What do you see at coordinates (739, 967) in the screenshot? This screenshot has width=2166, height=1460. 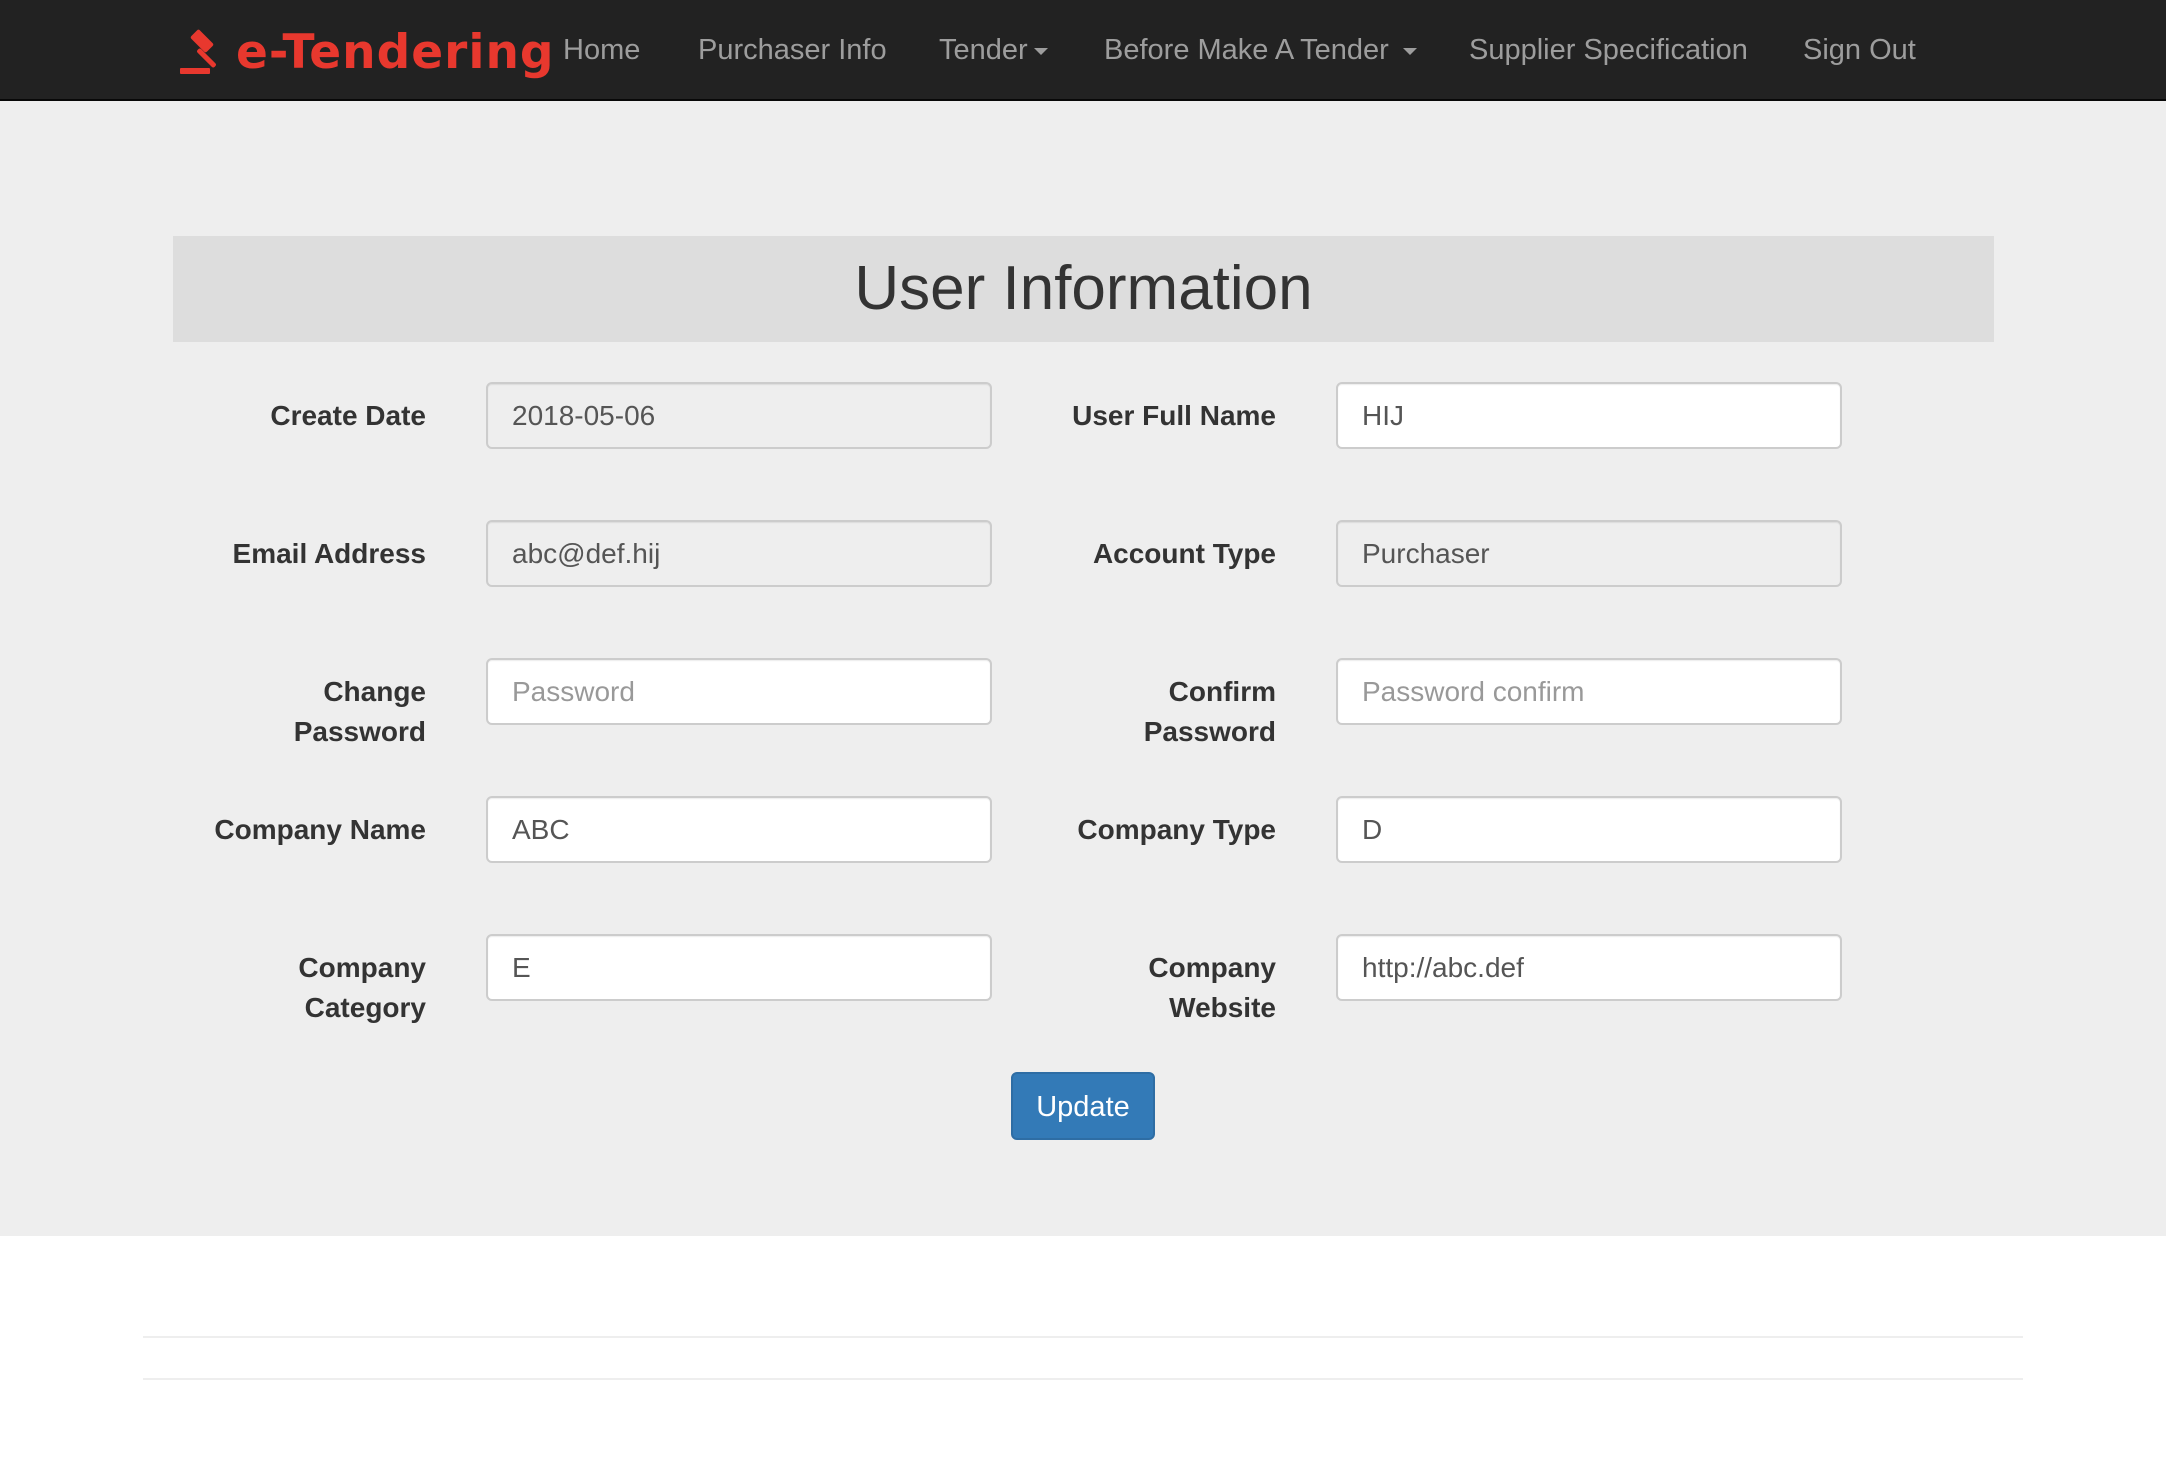 I see `company-category-field` at bounding box center [739, 967].